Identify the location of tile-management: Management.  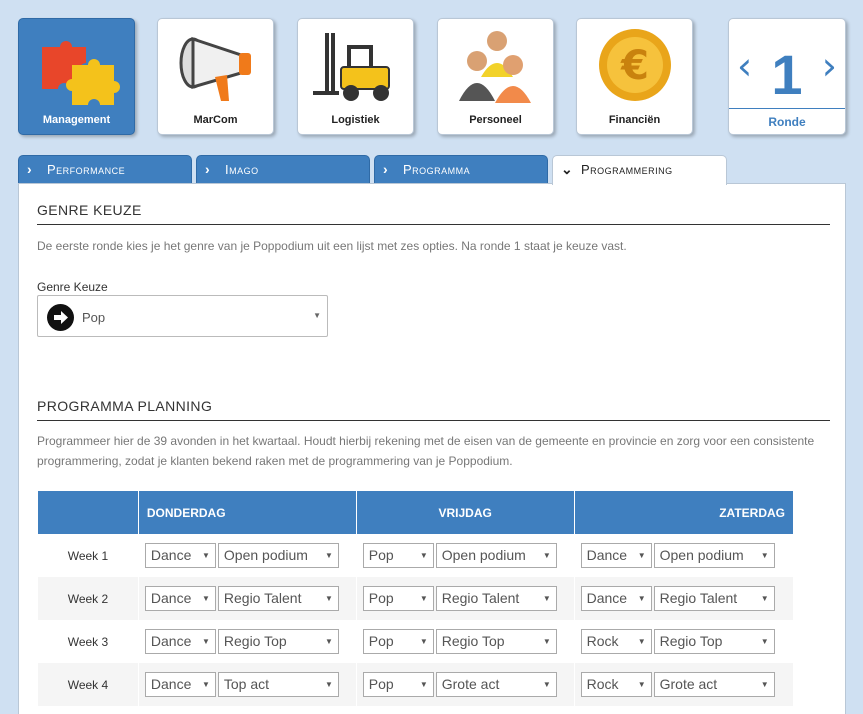
(76, 76).